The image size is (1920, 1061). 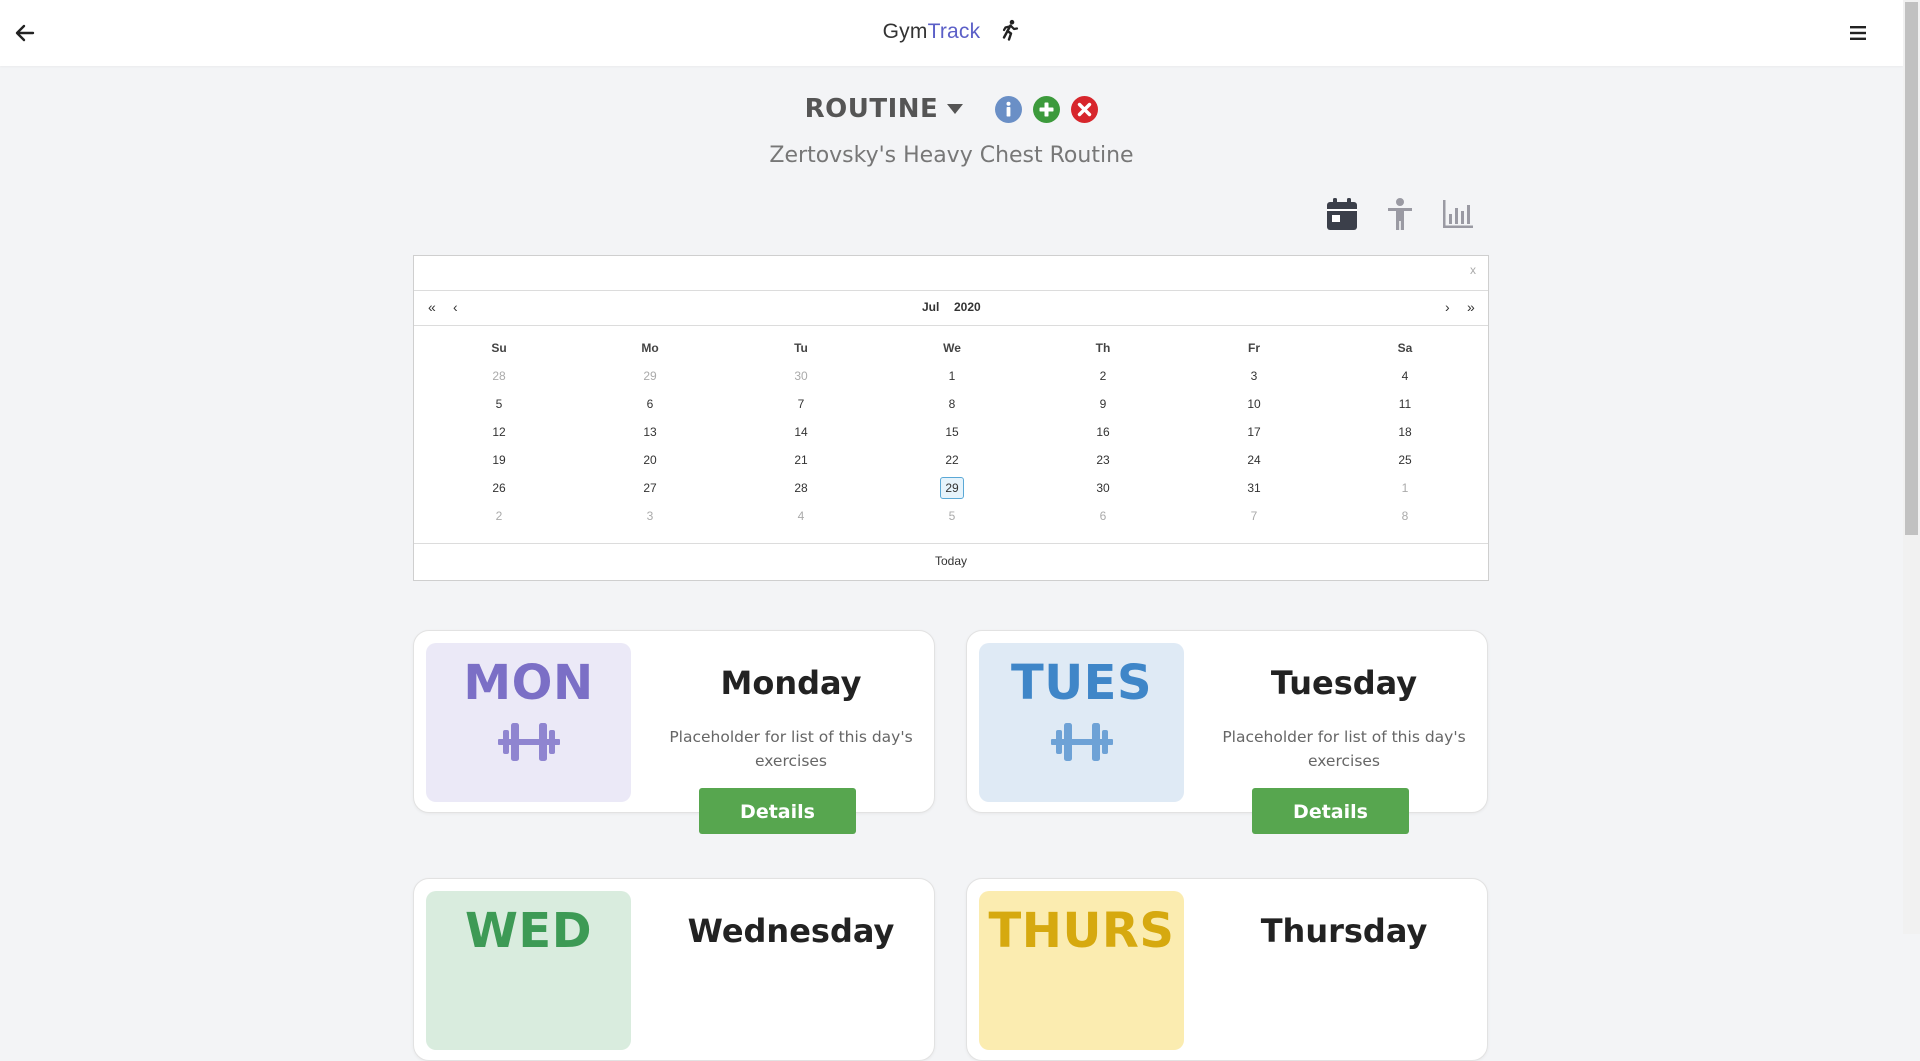 I want to click on calendar-day: 26, so click(x=499, y=488).